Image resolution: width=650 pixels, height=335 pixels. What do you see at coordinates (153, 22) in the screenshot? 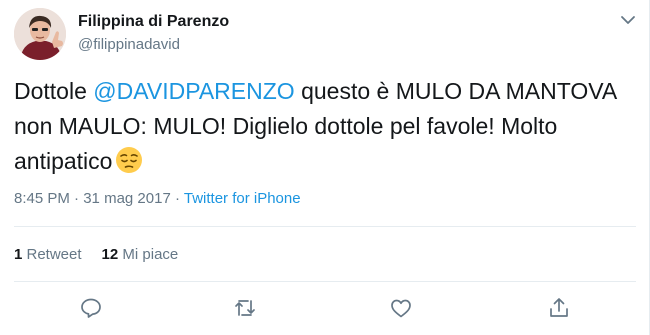
I see `display-name: Filippina di Parenzo` at bounding box center [153, 22].